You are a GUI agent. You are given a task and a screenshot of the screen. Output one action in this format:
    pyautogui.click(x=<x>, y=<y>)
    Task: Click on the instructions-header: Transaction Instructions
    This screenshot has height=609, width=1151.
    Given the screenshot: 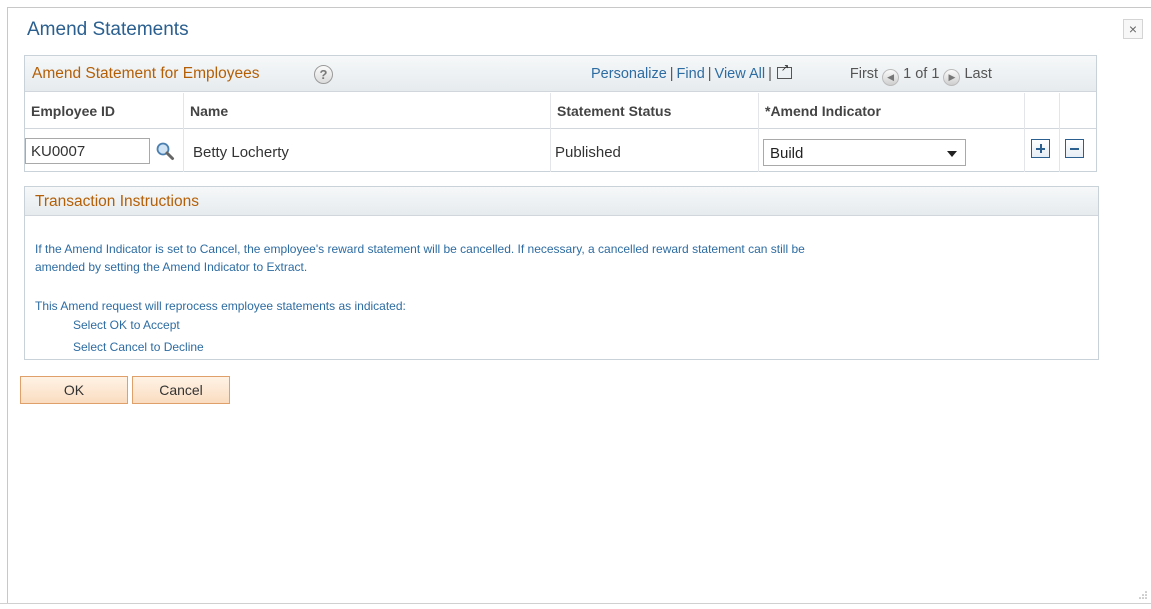 What is the action you would take?
    pyautogui.click(x=561, y=201)
    